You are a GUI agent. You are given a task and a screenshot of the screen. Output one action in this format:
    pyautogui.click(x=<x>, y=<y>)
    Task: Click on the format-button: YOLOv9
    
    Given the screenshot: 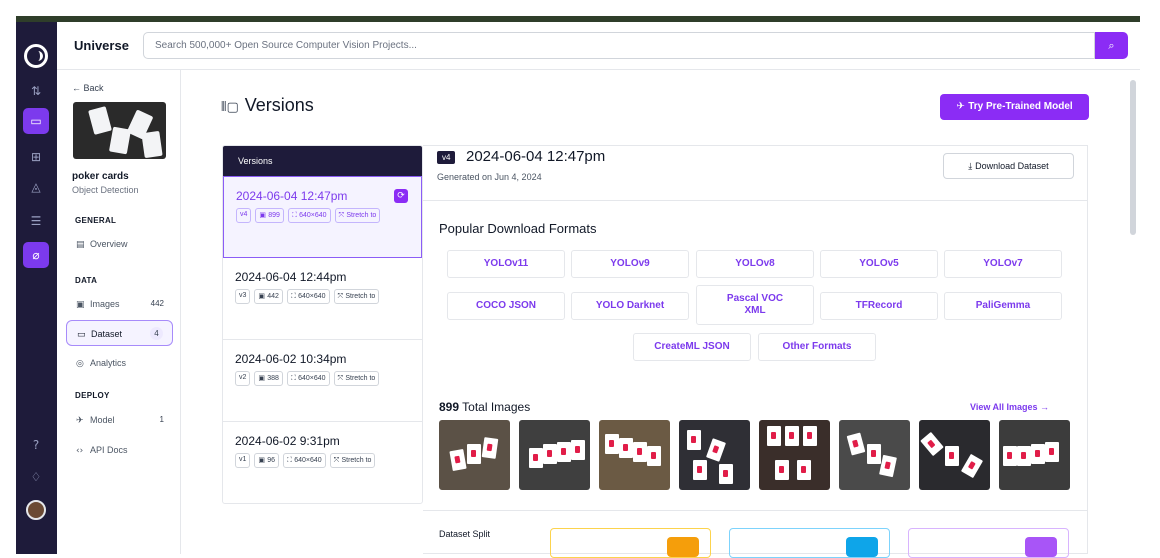 What is the action you would take?
    pyautogui.click(x=630, y=264)
    